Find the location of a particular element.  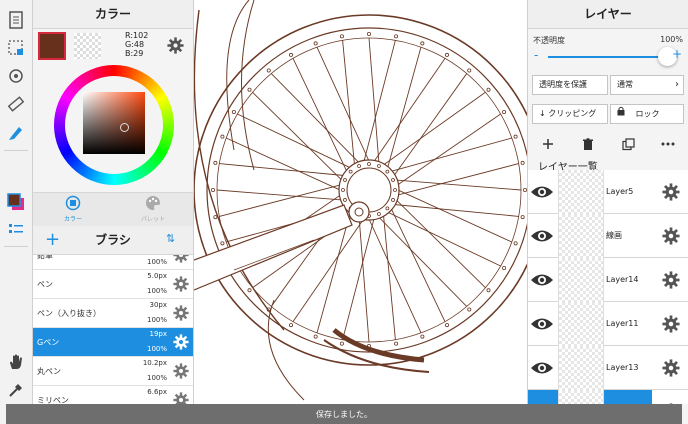

duplicate-layer-icon is located at coordinates (628, 144).